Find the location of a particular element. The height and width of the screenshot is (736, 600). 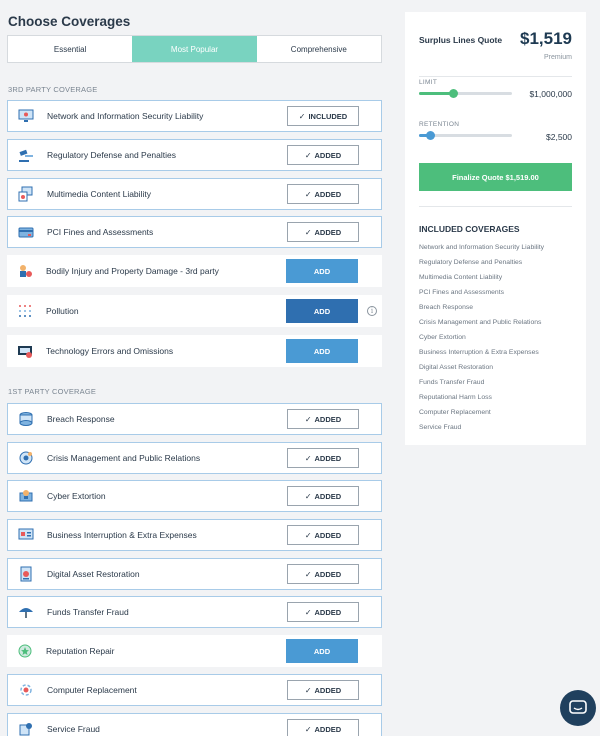

included-coverage-item: Funds Transfer Fraud is located at coordinates (452, 382).